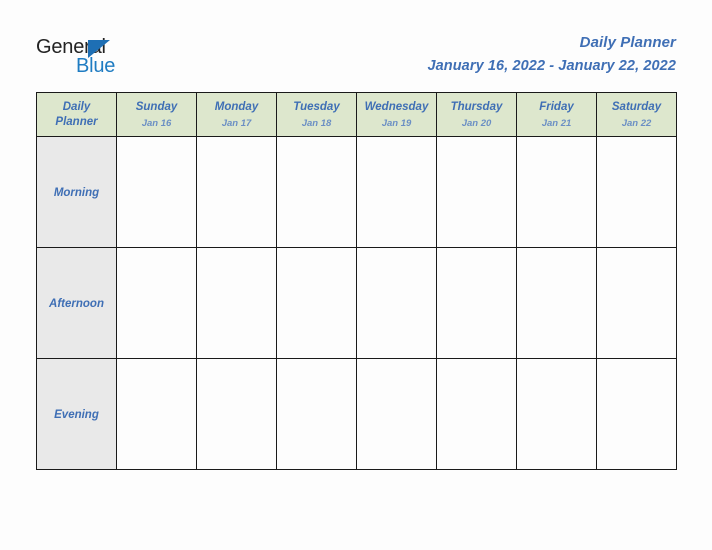  I want to click on period-label-text: Morning, so click(76, 193).